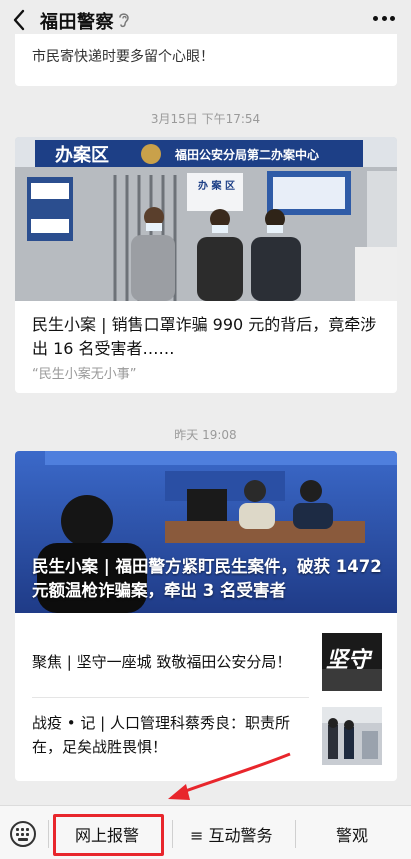 The image size is (411, 859). Describe the element at coordinates (216, 185) in the screenshot. I see `sign-board: 办 案 区` at that location.